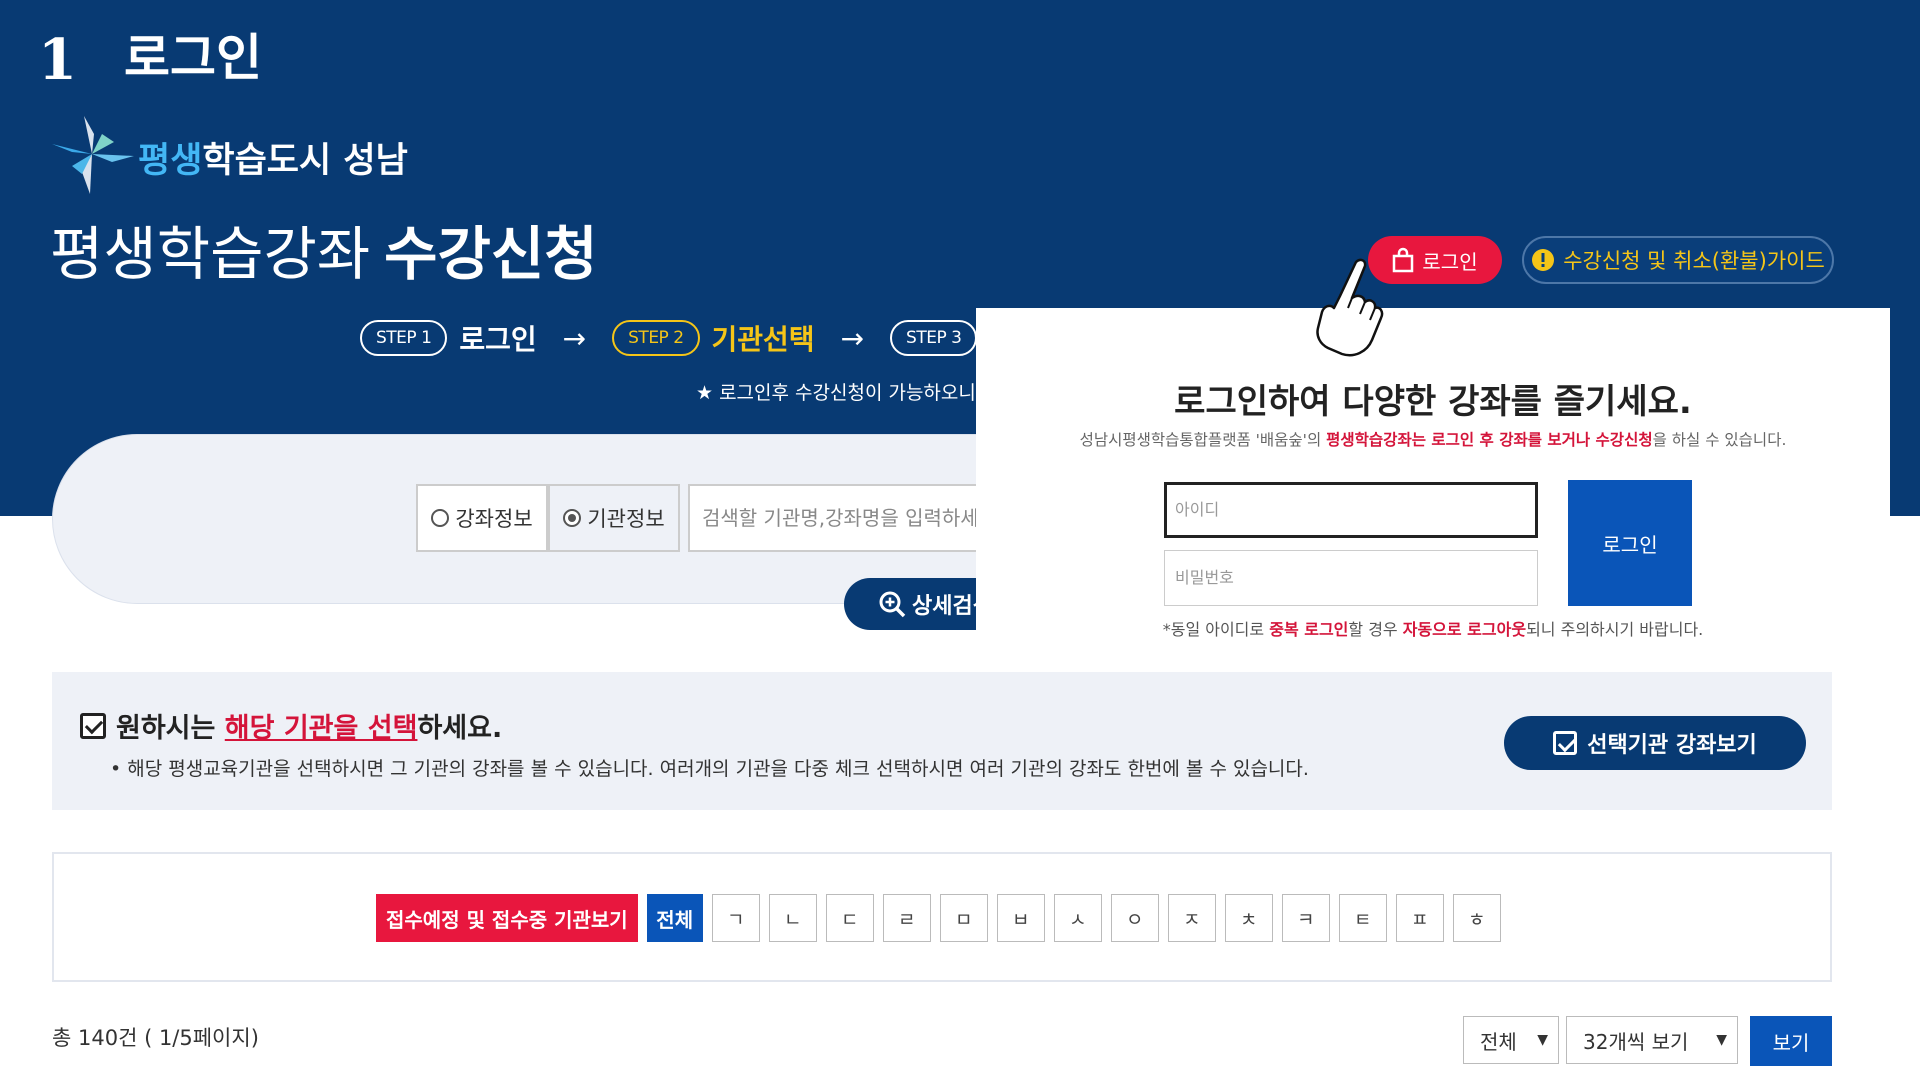  What do you see at coordinates (674, 918) in the screenshot?
I see `filter-all-button: 전체` at bounding box center [674, 918].